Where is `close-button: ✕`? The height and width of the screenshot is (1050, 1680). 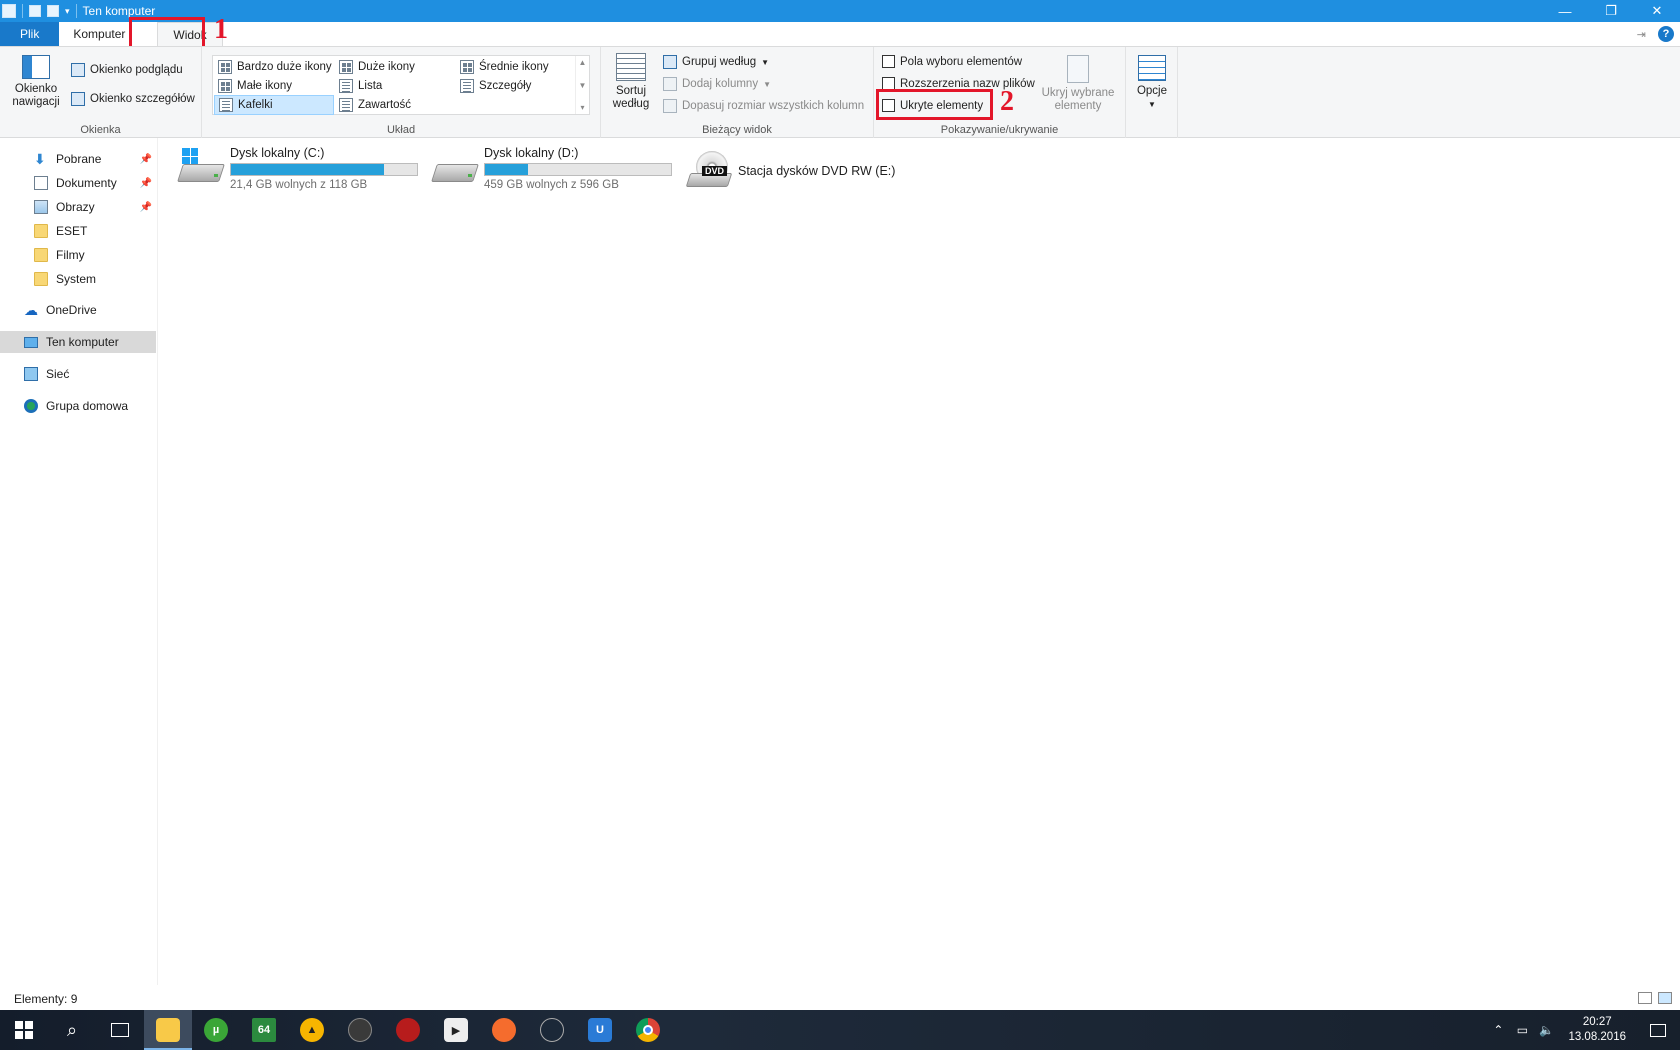 close-button: ✕ is located at coordinates (1657, 11).